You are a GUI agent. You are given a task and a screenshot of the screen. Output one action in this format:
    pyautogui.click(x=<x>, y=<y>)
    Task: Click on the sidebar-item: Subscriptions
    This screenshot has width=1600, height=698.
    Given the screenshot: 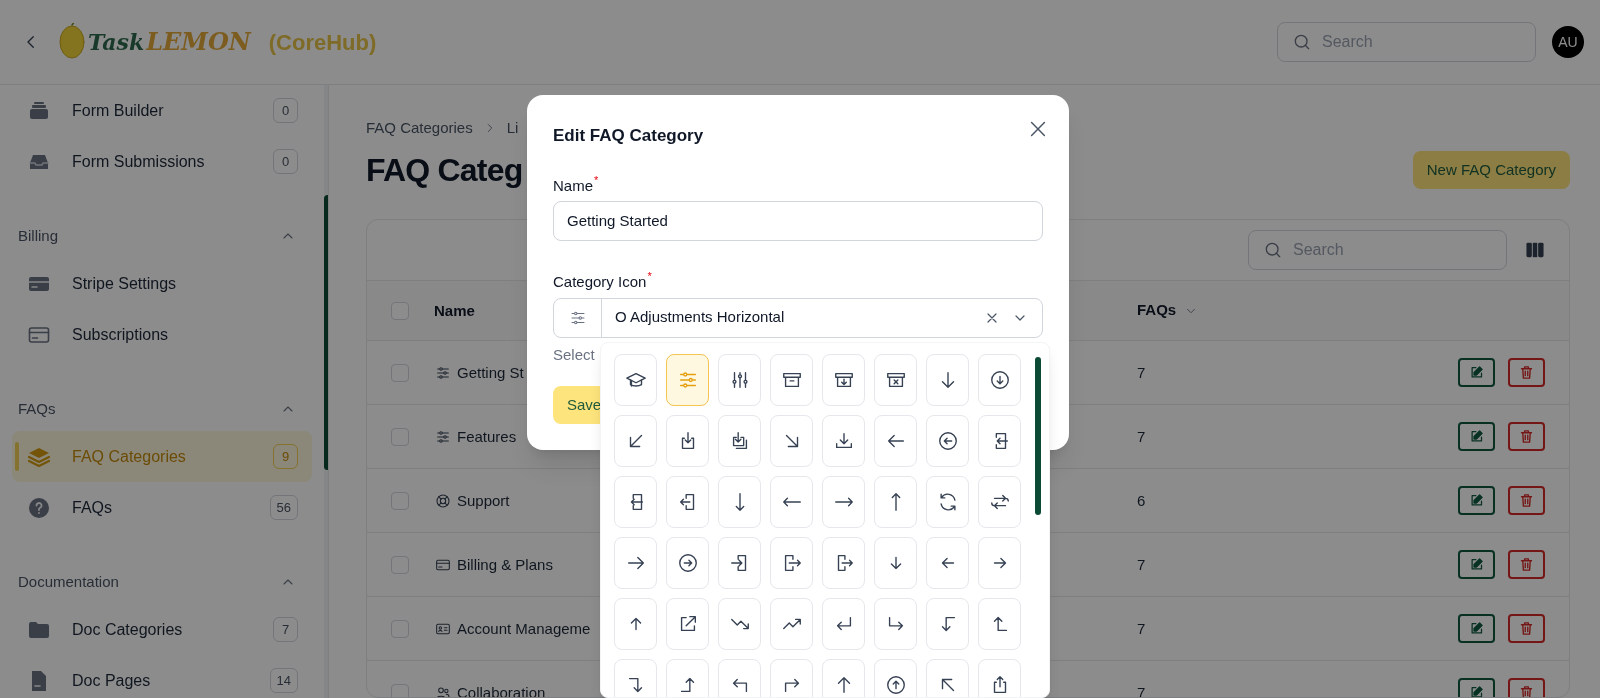 What is the action you would take?
    pyautogui.click(x=162, y=334)
    